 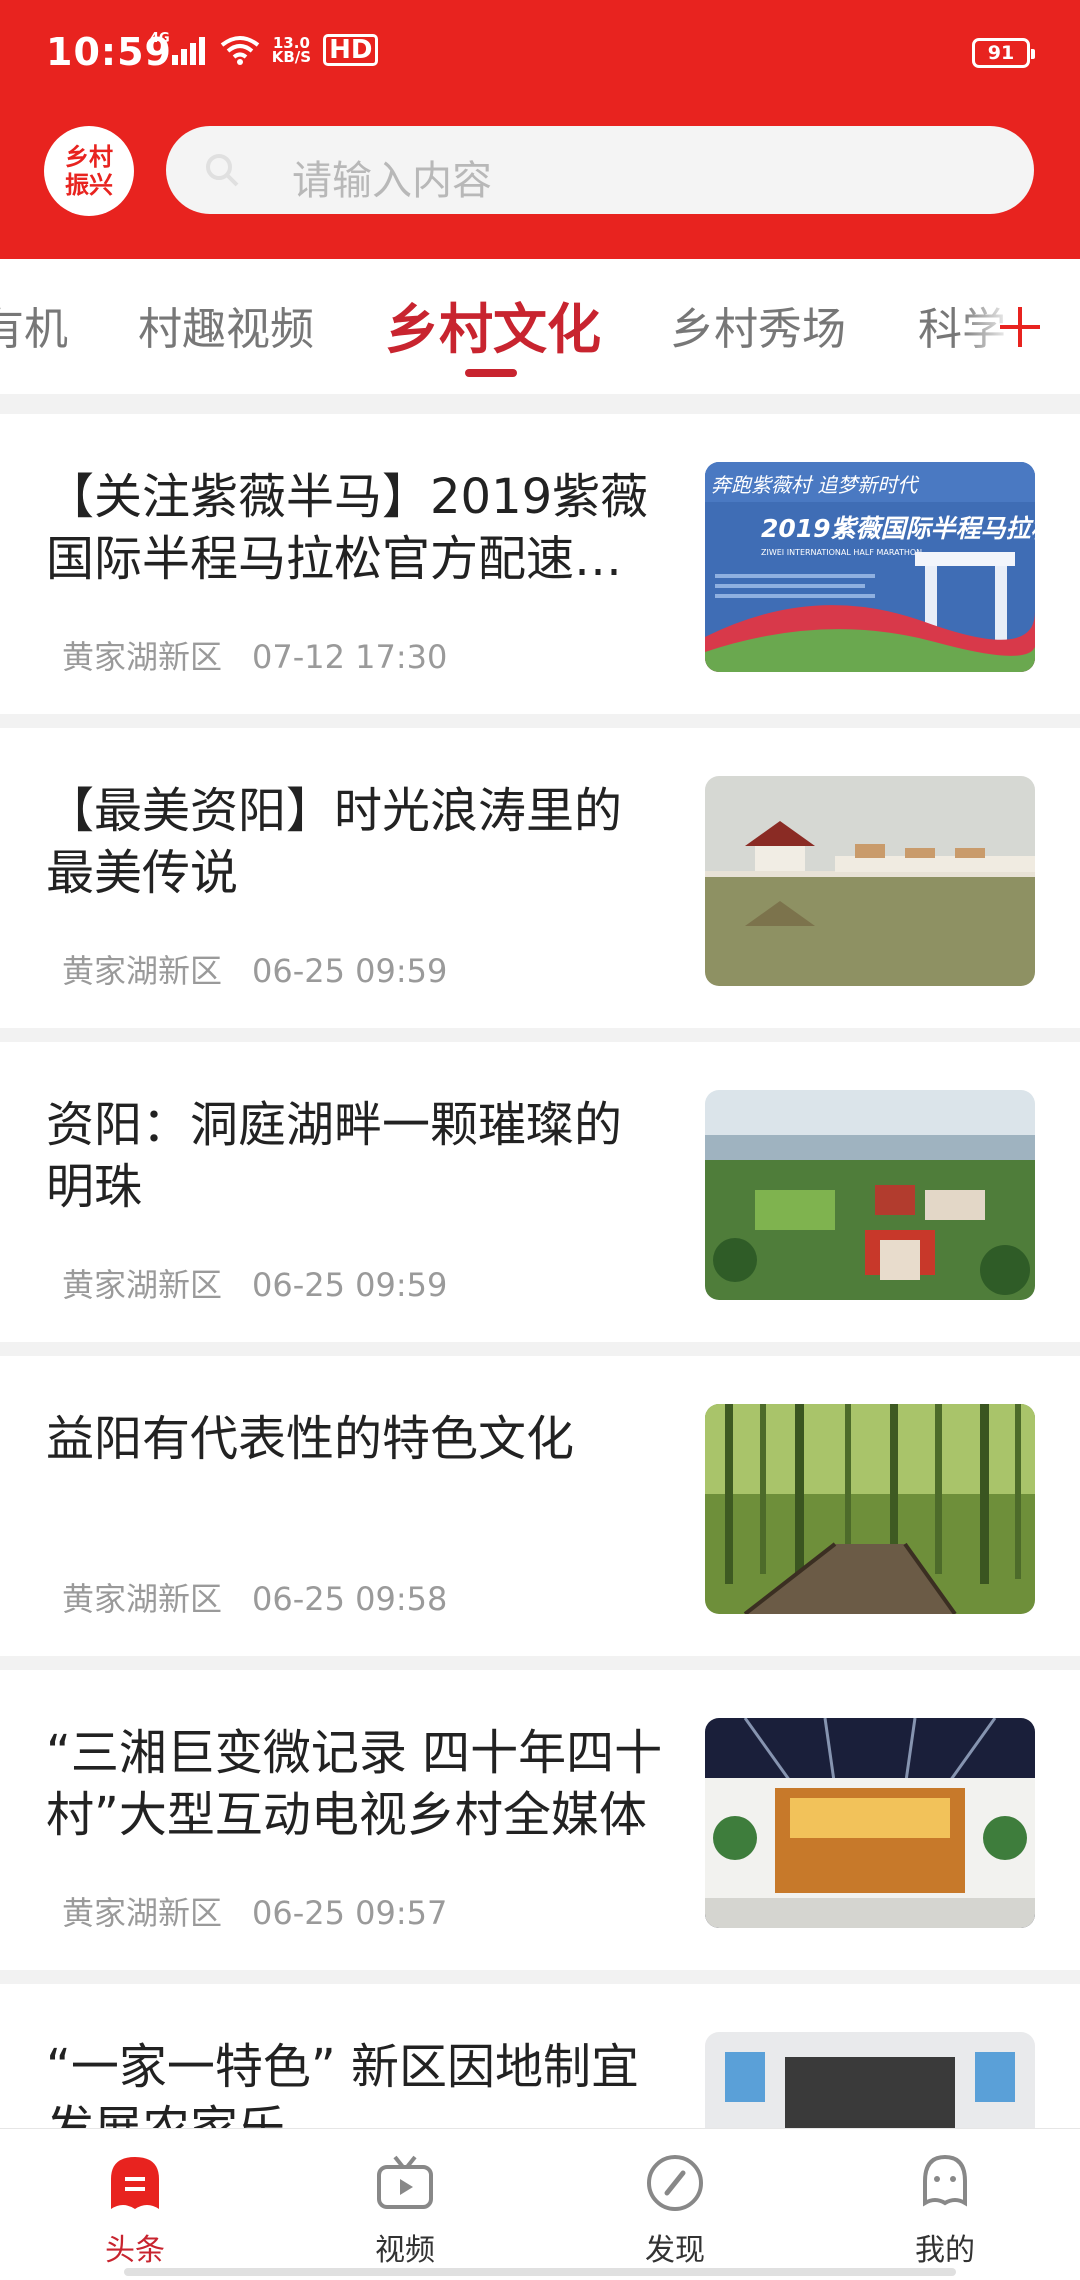 What do you see at coordinates (356, 528) in the screenshot?
I see `article-title: 【关注紫薇半马】2019紫薇国际半程马拉松官方配速员招募` at bounding box center [356, 528].